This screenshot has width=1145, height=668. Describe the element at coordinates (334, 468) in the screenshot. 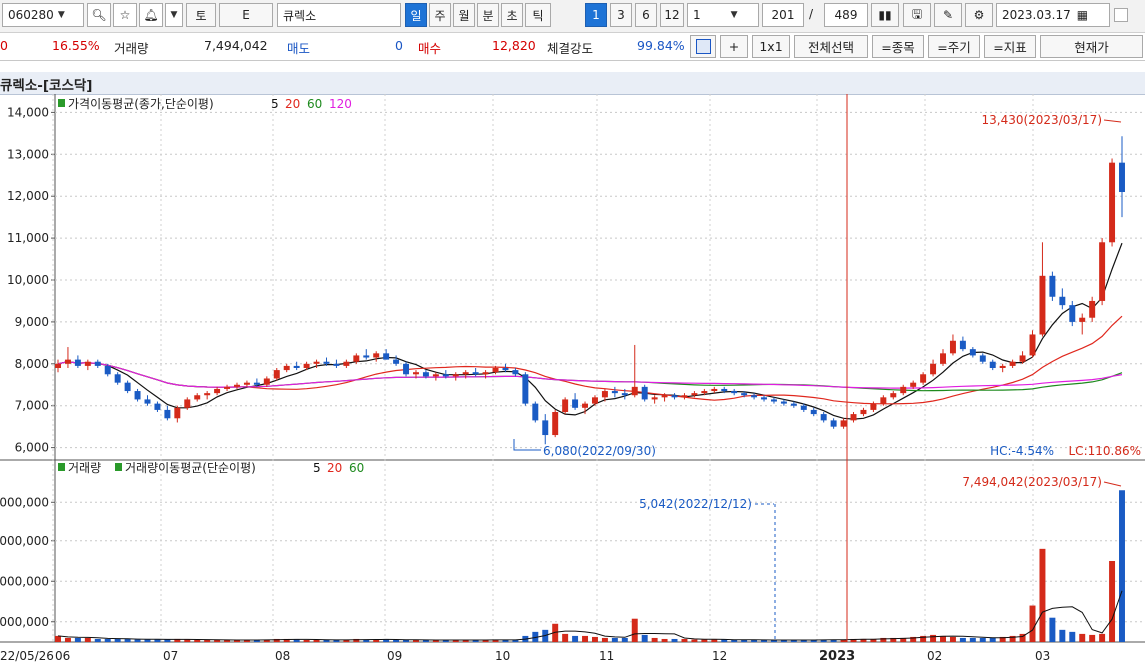

I see `volume-legend-ma: 20` at that location.